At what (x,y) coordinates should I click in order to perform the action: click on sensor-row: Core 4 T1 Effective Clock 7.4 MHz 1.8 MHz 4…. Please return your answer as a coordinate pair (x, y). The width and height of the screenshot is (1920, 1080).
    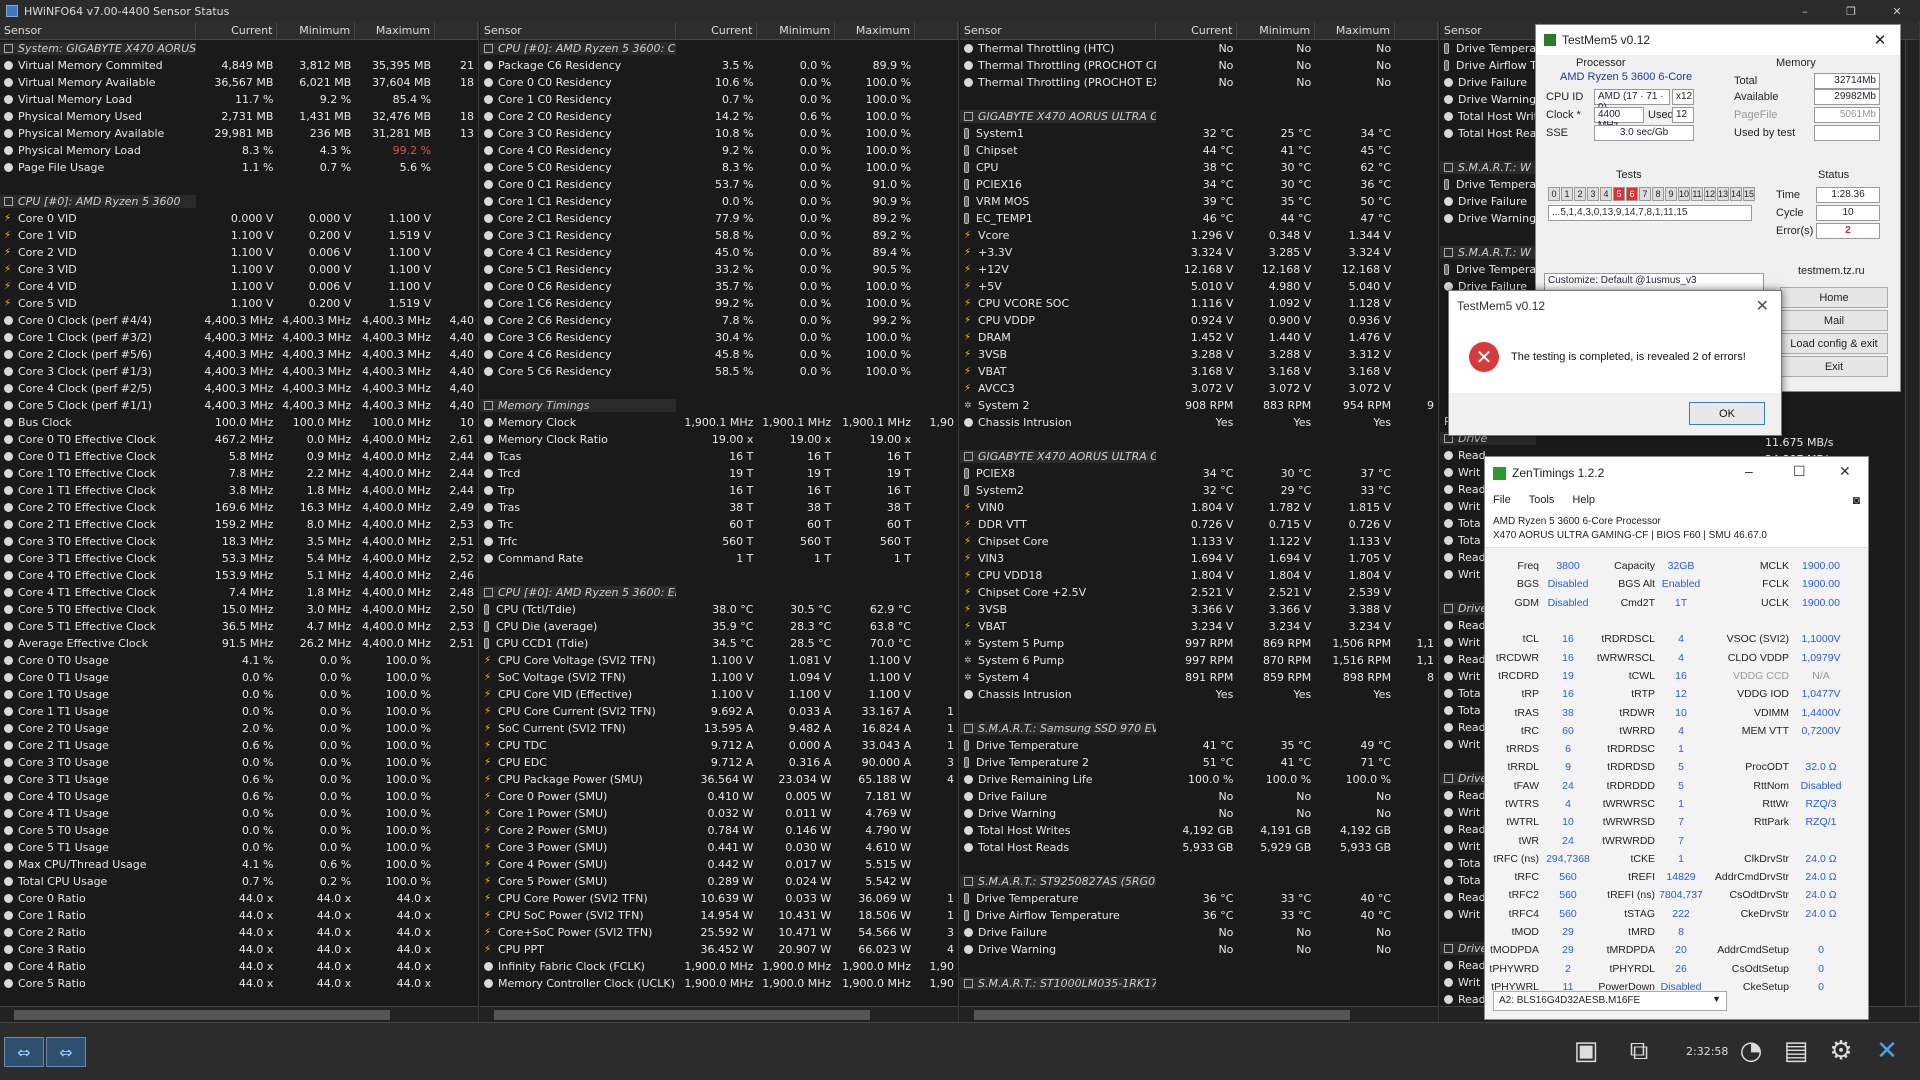
    Looking at the image, I should click on (239, 592).